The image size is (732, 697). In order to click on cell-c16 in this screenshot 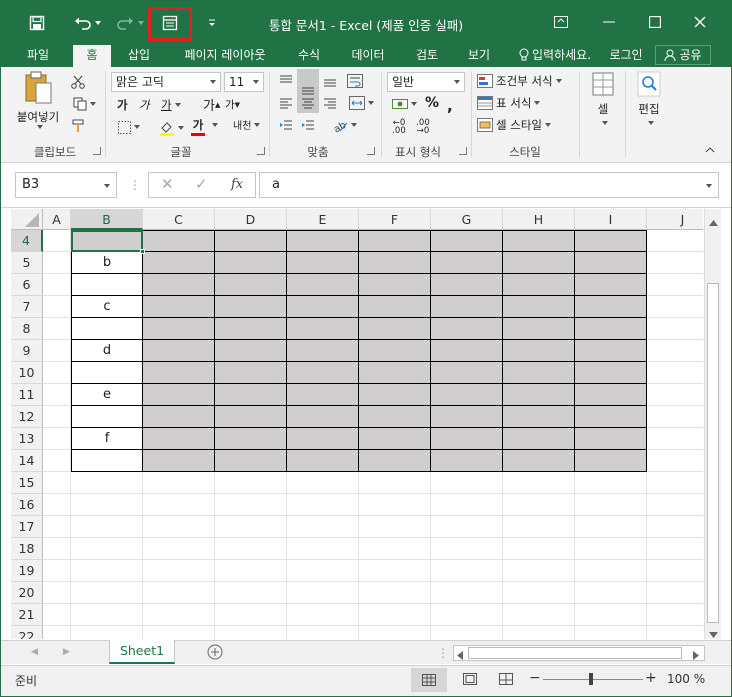, I will do `click(179, 505)`.